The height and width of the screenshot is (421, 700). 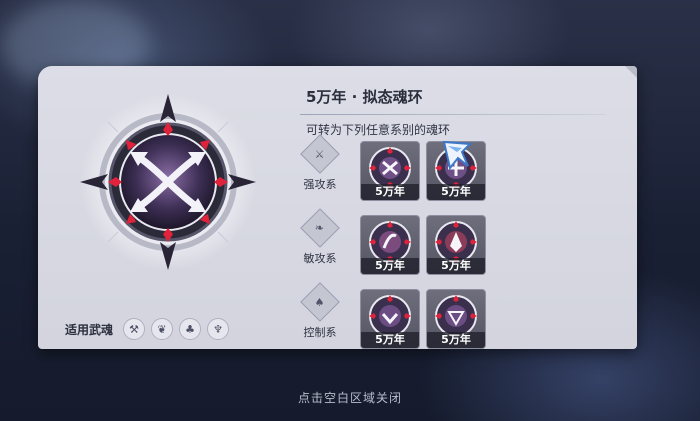 What do you see at coordinates (320, 302) in the screenshot?
I see `leaf-icon: ♠` at bounding box center [320, 302].